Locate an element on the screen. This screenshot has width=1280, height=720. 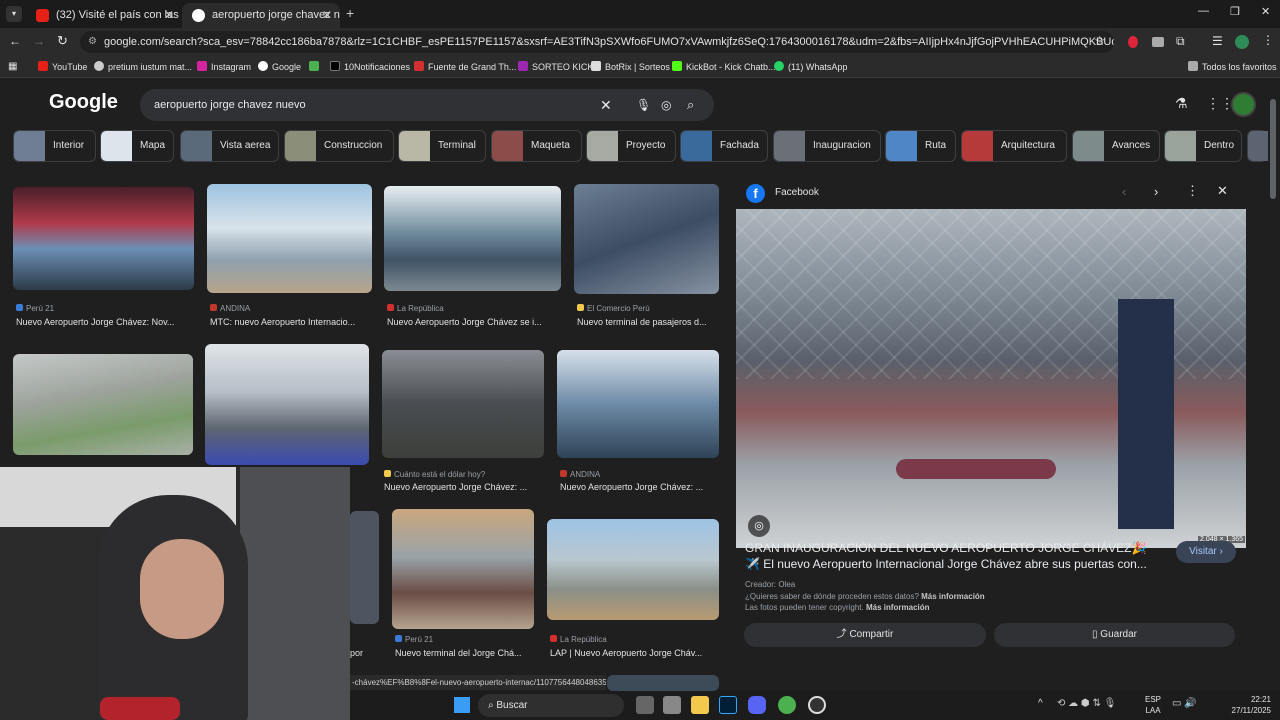
search-input: aeropuerto jorge chavez nuevo ✕ 🎙 ◎ ⌕ is located at coordinates (427, 105).